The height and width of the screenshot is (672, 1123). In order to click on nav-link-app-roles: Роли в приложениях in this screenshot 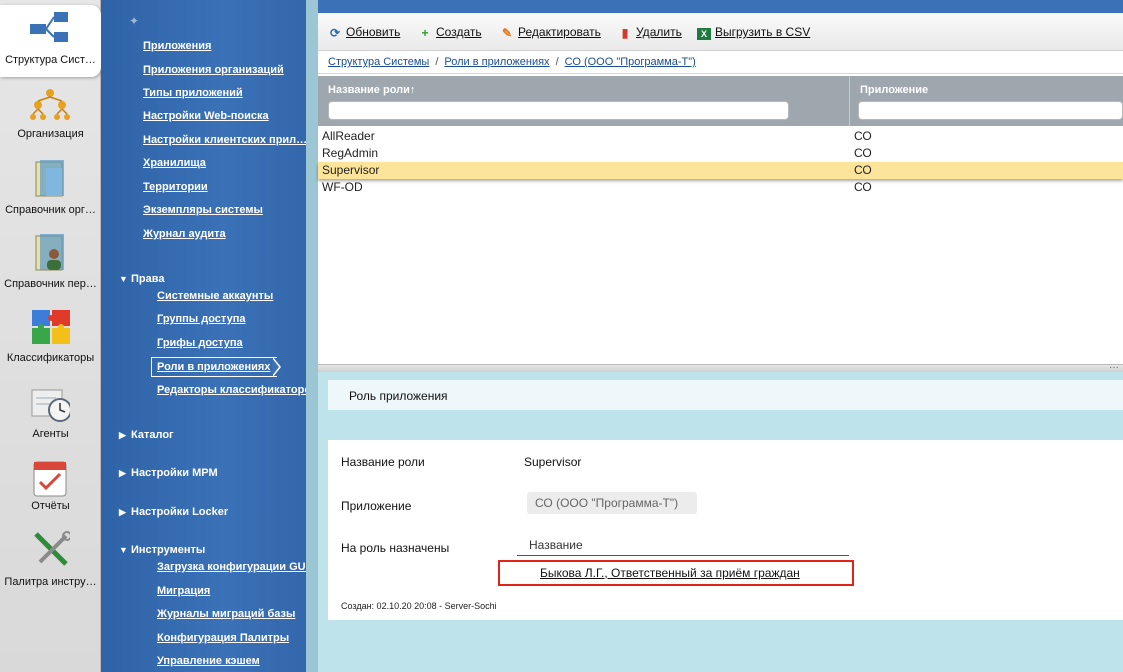, I will do `click(213, 367)`.